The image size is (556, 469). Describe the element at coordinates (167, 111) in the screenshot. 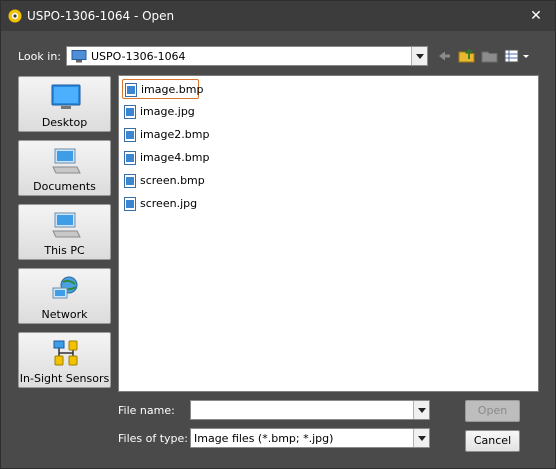

I see `file-name: image.jpg` at that location.